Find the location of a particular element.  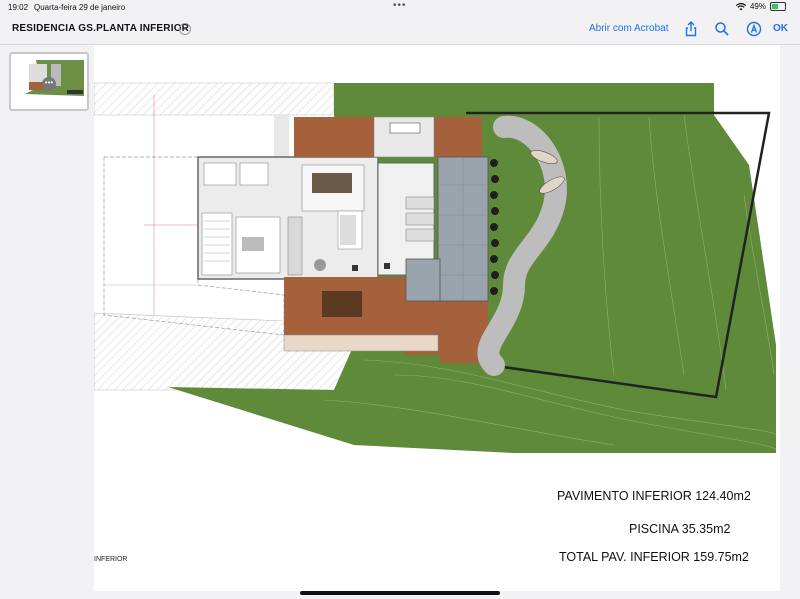

more-icon: ••• is located at coordinates (49, 84).